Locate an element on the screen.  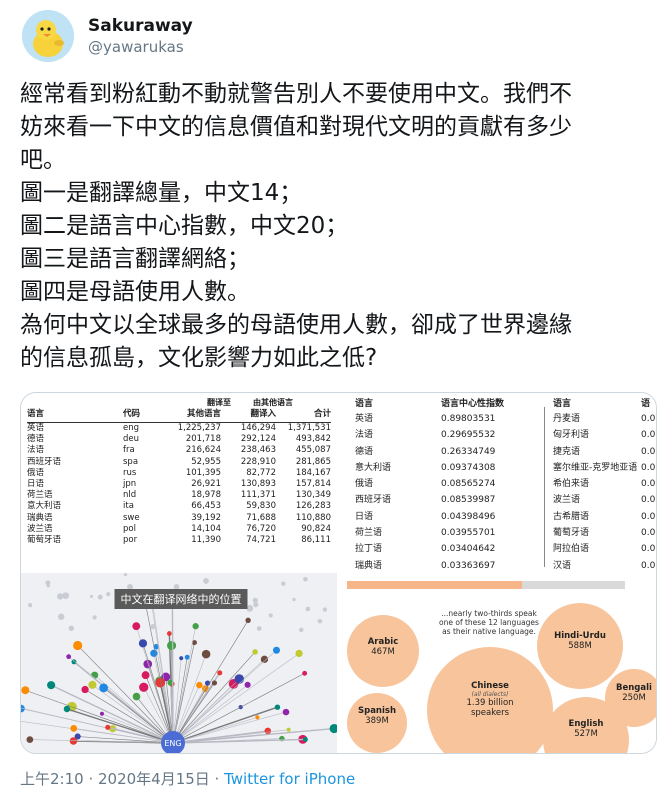
table-cell: 俄语 is located at coordinates (364, 484).